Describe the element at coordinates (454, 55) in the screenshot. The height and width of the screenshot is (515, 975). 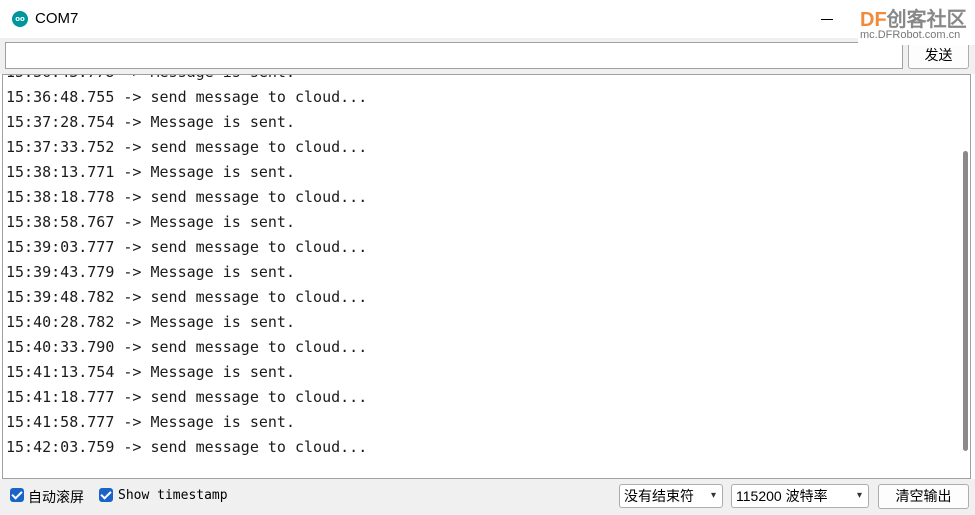
I see `send-input` at that location.